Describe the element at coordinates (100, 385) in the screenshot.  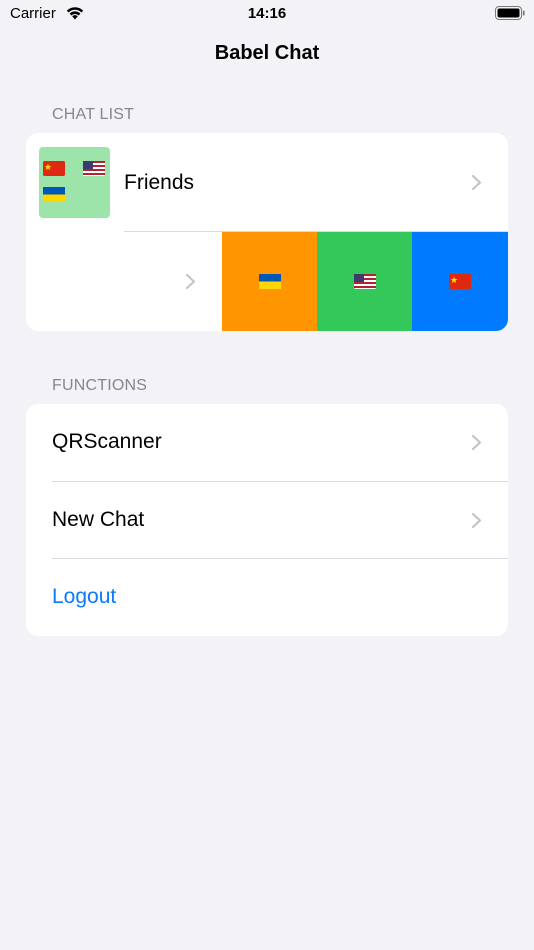
I see `functions-header: FUNCTIONS` at that location.